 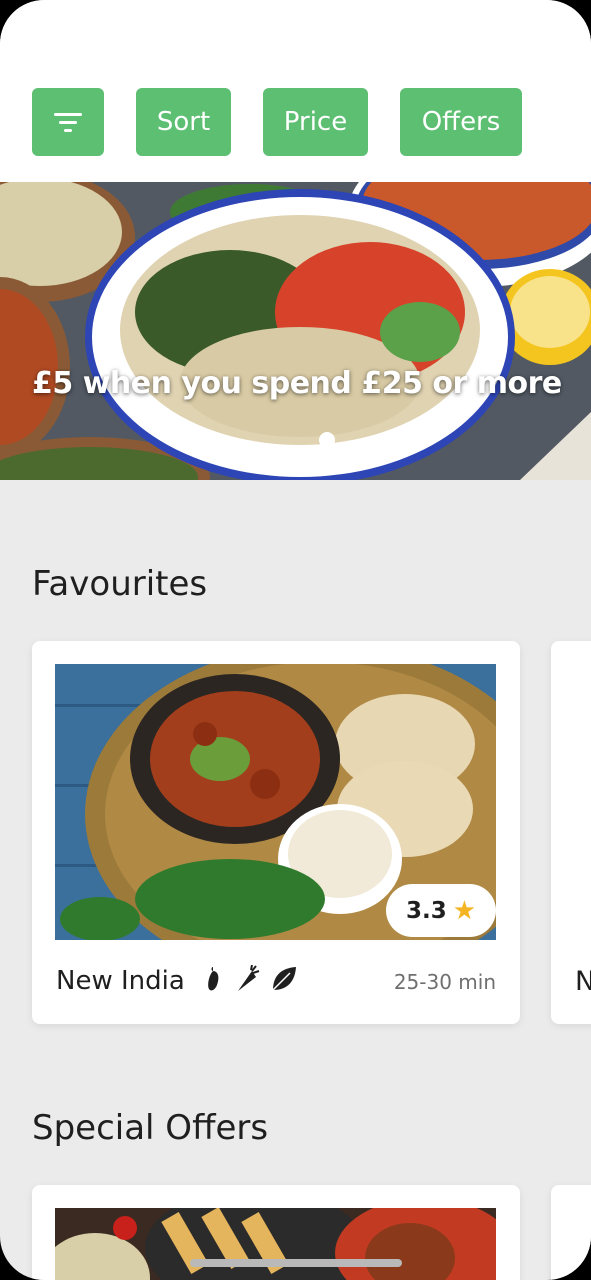 I want to click on restaurant-name: New India, so click(x=120, y=981).